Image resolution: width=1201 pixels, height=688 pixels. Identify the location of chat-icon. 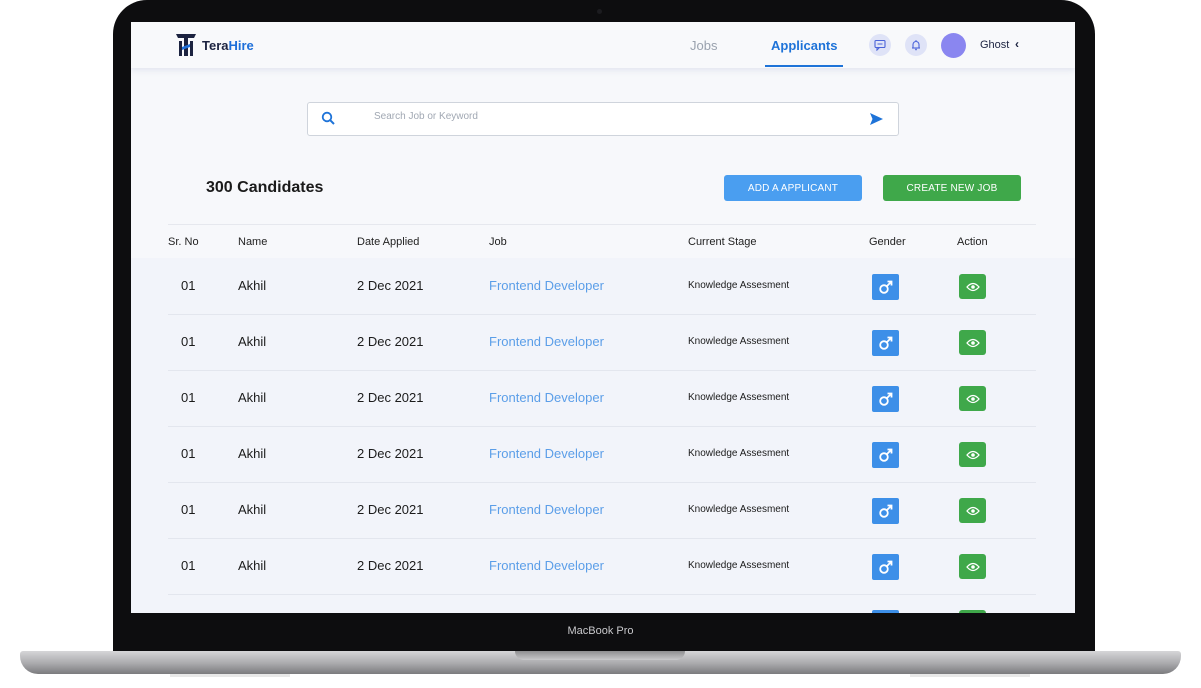
(880, 45).